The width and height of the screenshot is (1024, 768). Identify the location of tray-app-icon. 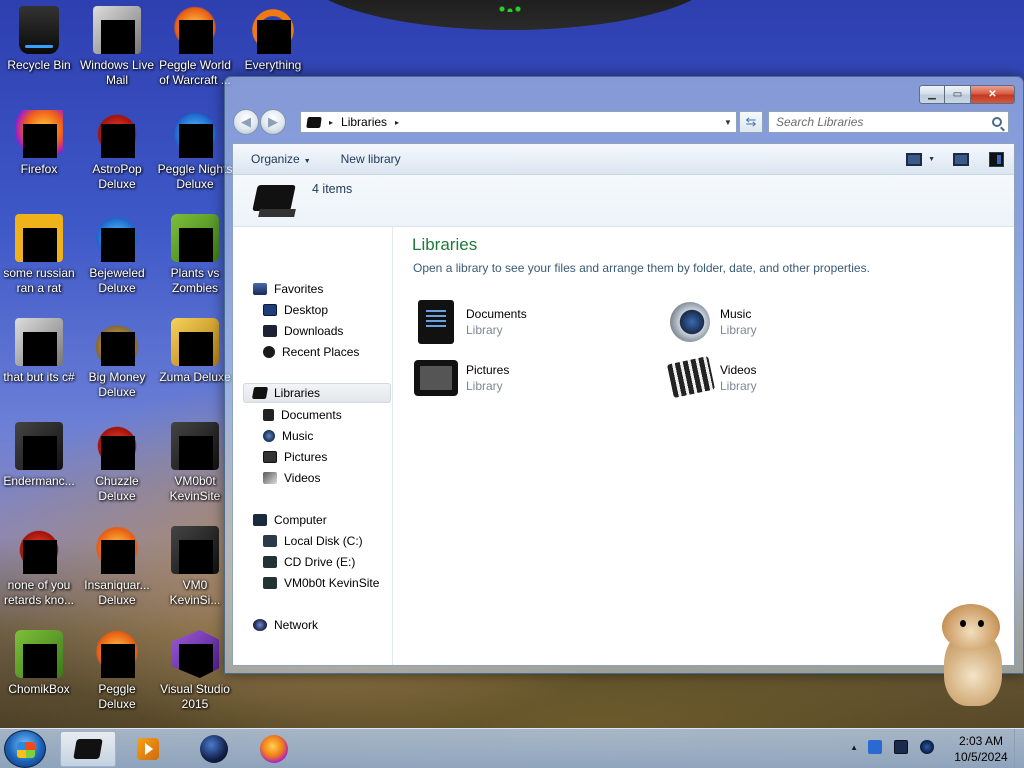
(875, 747).